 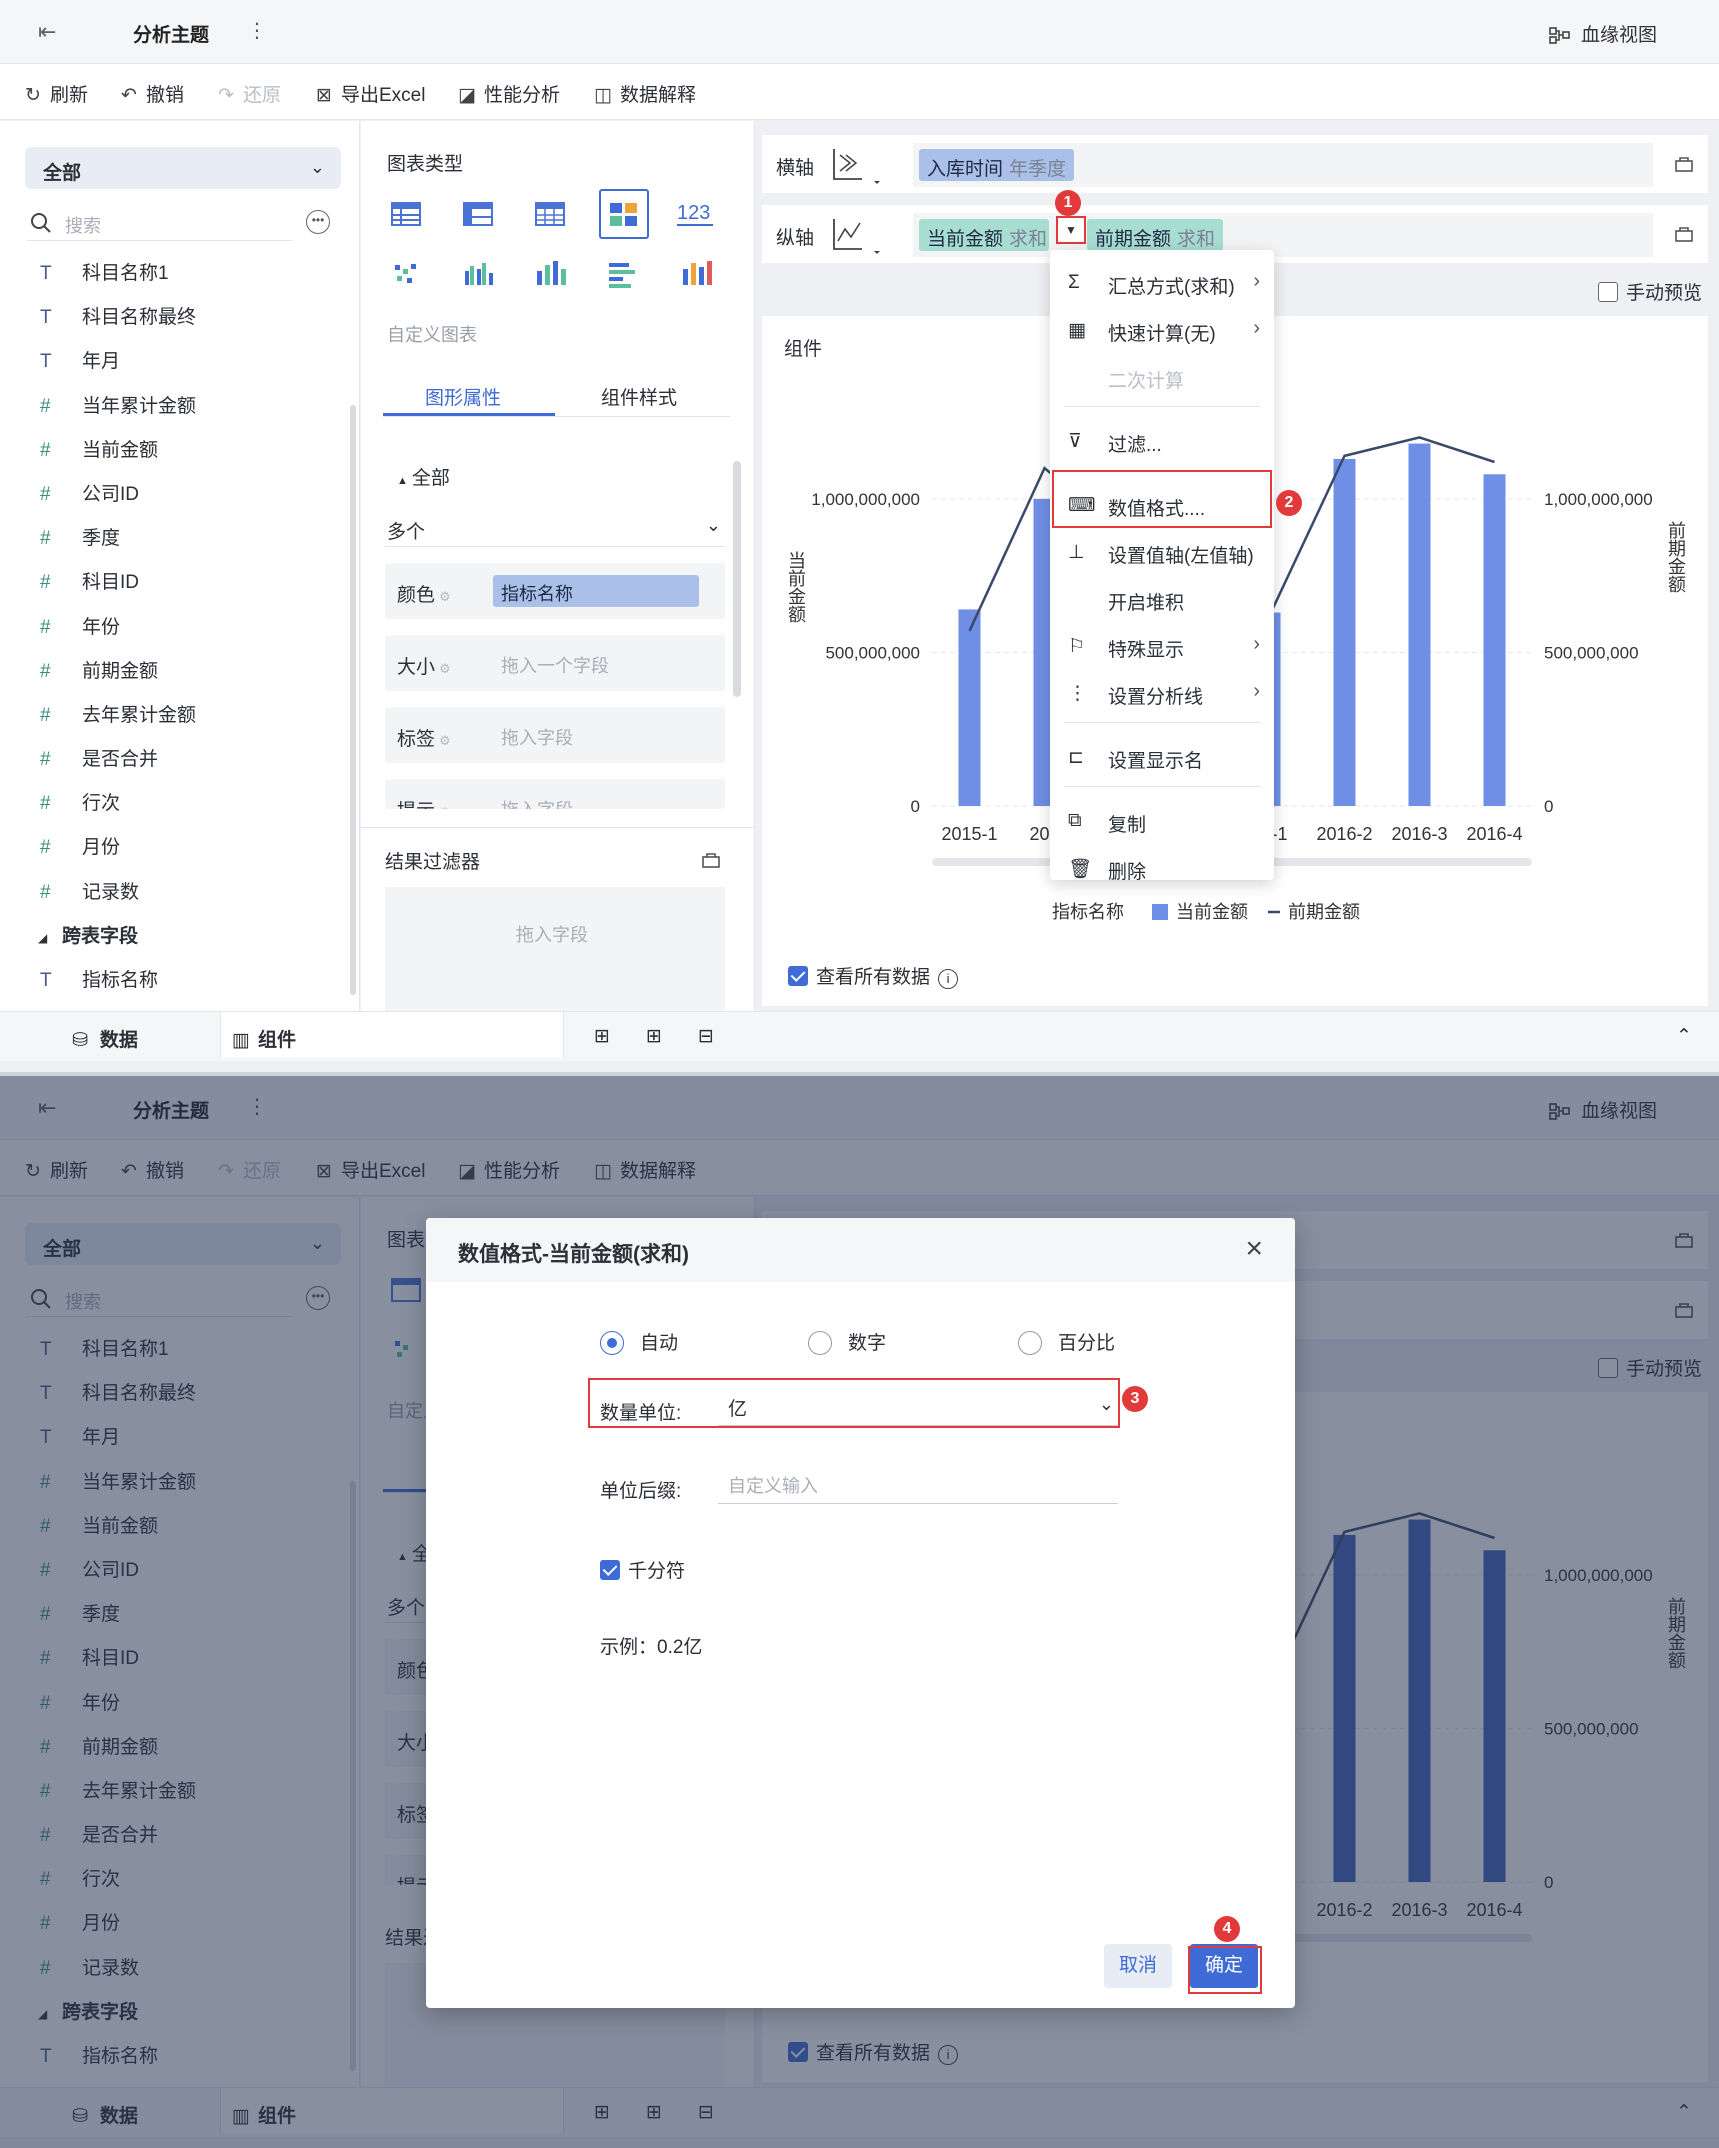 I want to click on detail-table-icon, so click(x=550, y=214).